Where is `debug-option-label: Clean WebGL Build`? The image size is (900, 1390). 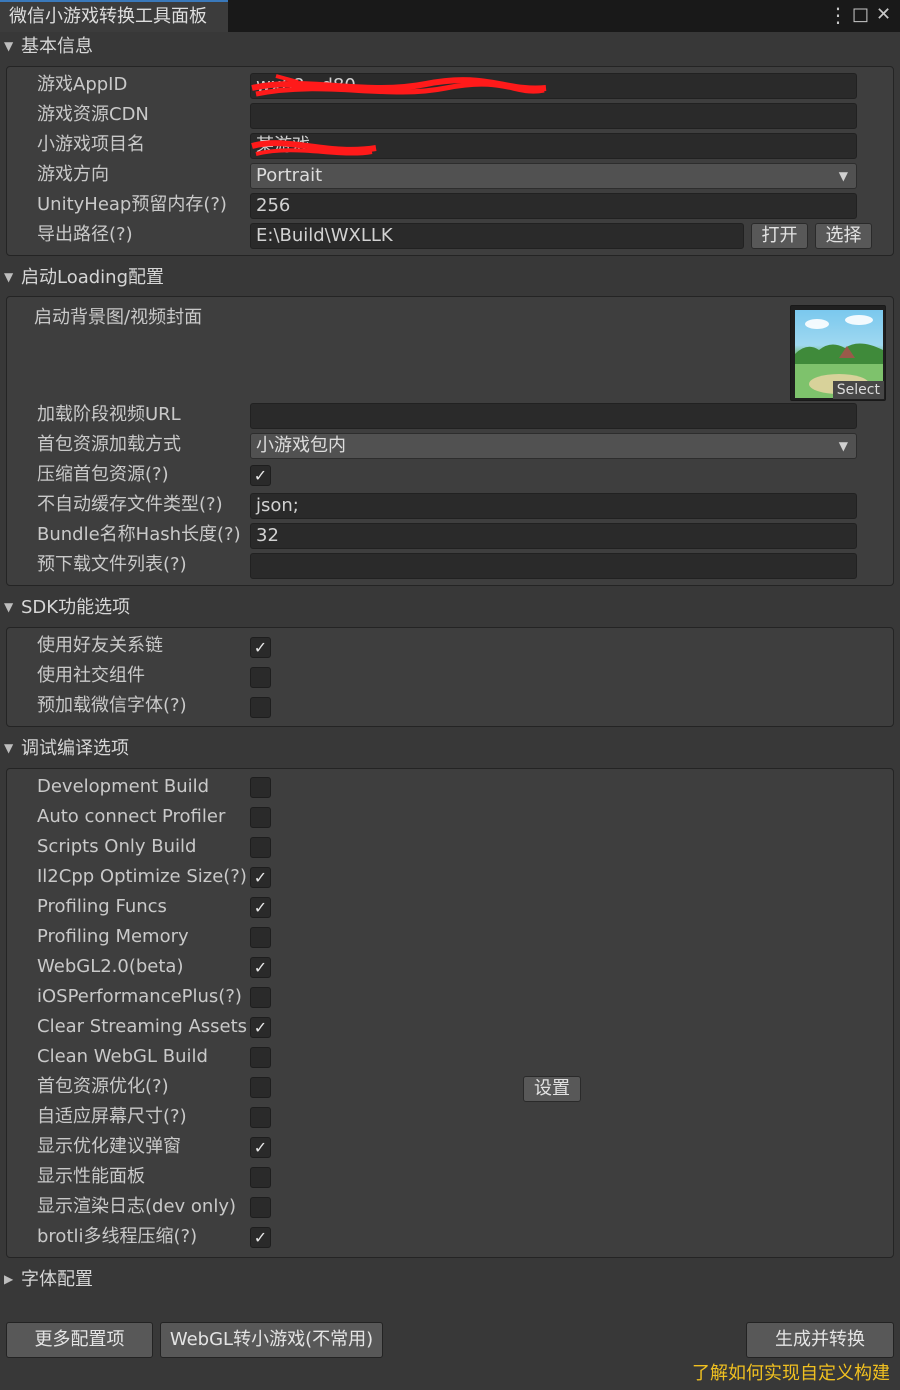 debug-option-label: Clean WebGL Build is located at coordinates (122, 1056).